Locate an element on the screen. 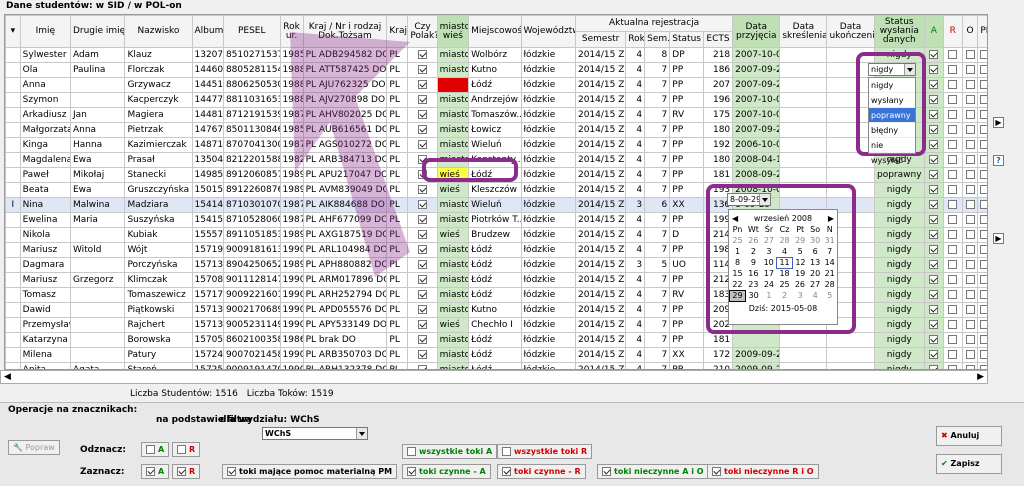 The height and width of the screenshot is (486, 1024). row-menu-icon: ▾ is located at coordinates (13, 31).